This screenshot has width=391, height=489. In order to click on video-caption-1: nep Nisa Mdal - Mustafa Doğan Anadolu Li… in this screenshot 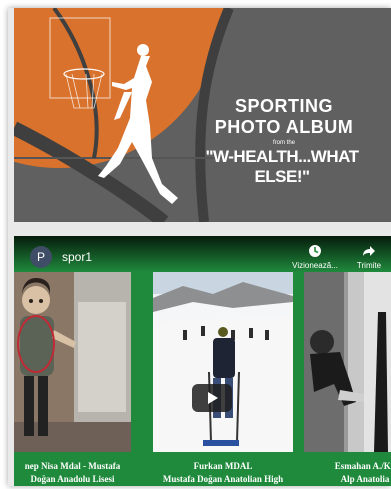, I will do `click(74, 473)`.